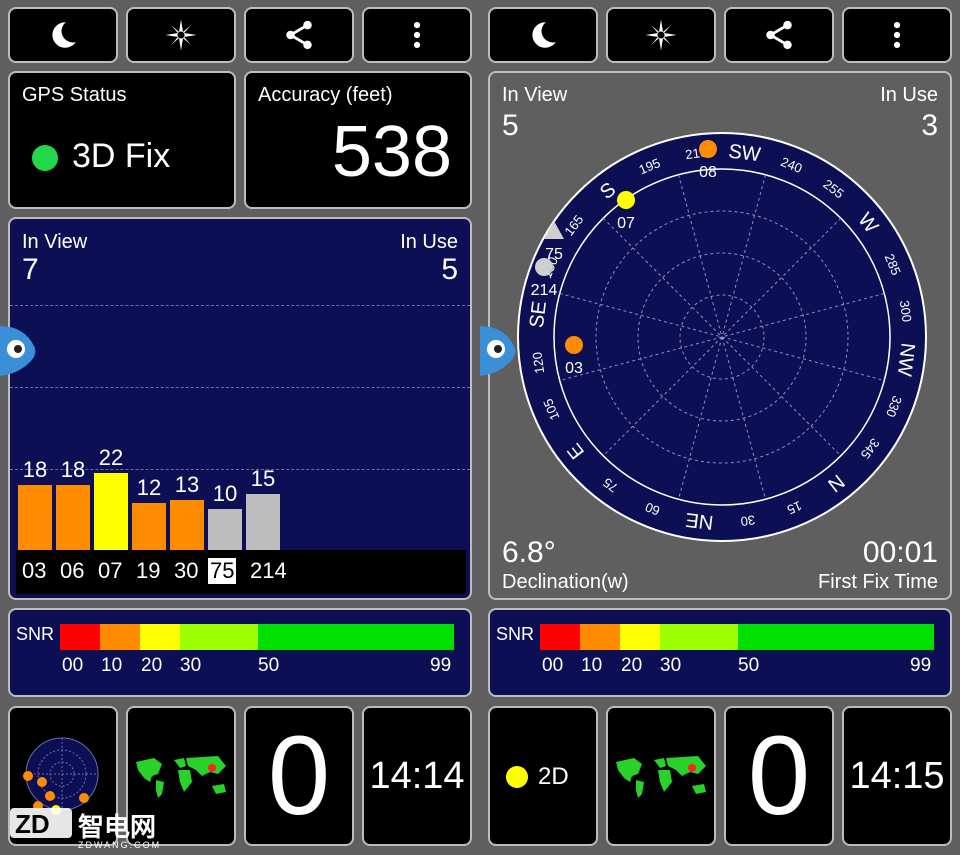 This screenshot has width=960, height=855. What do you see at coordinates (222, 571) in the screenshot?
I see `satellite-prn-label: 75` at bounding box center [222, 571].